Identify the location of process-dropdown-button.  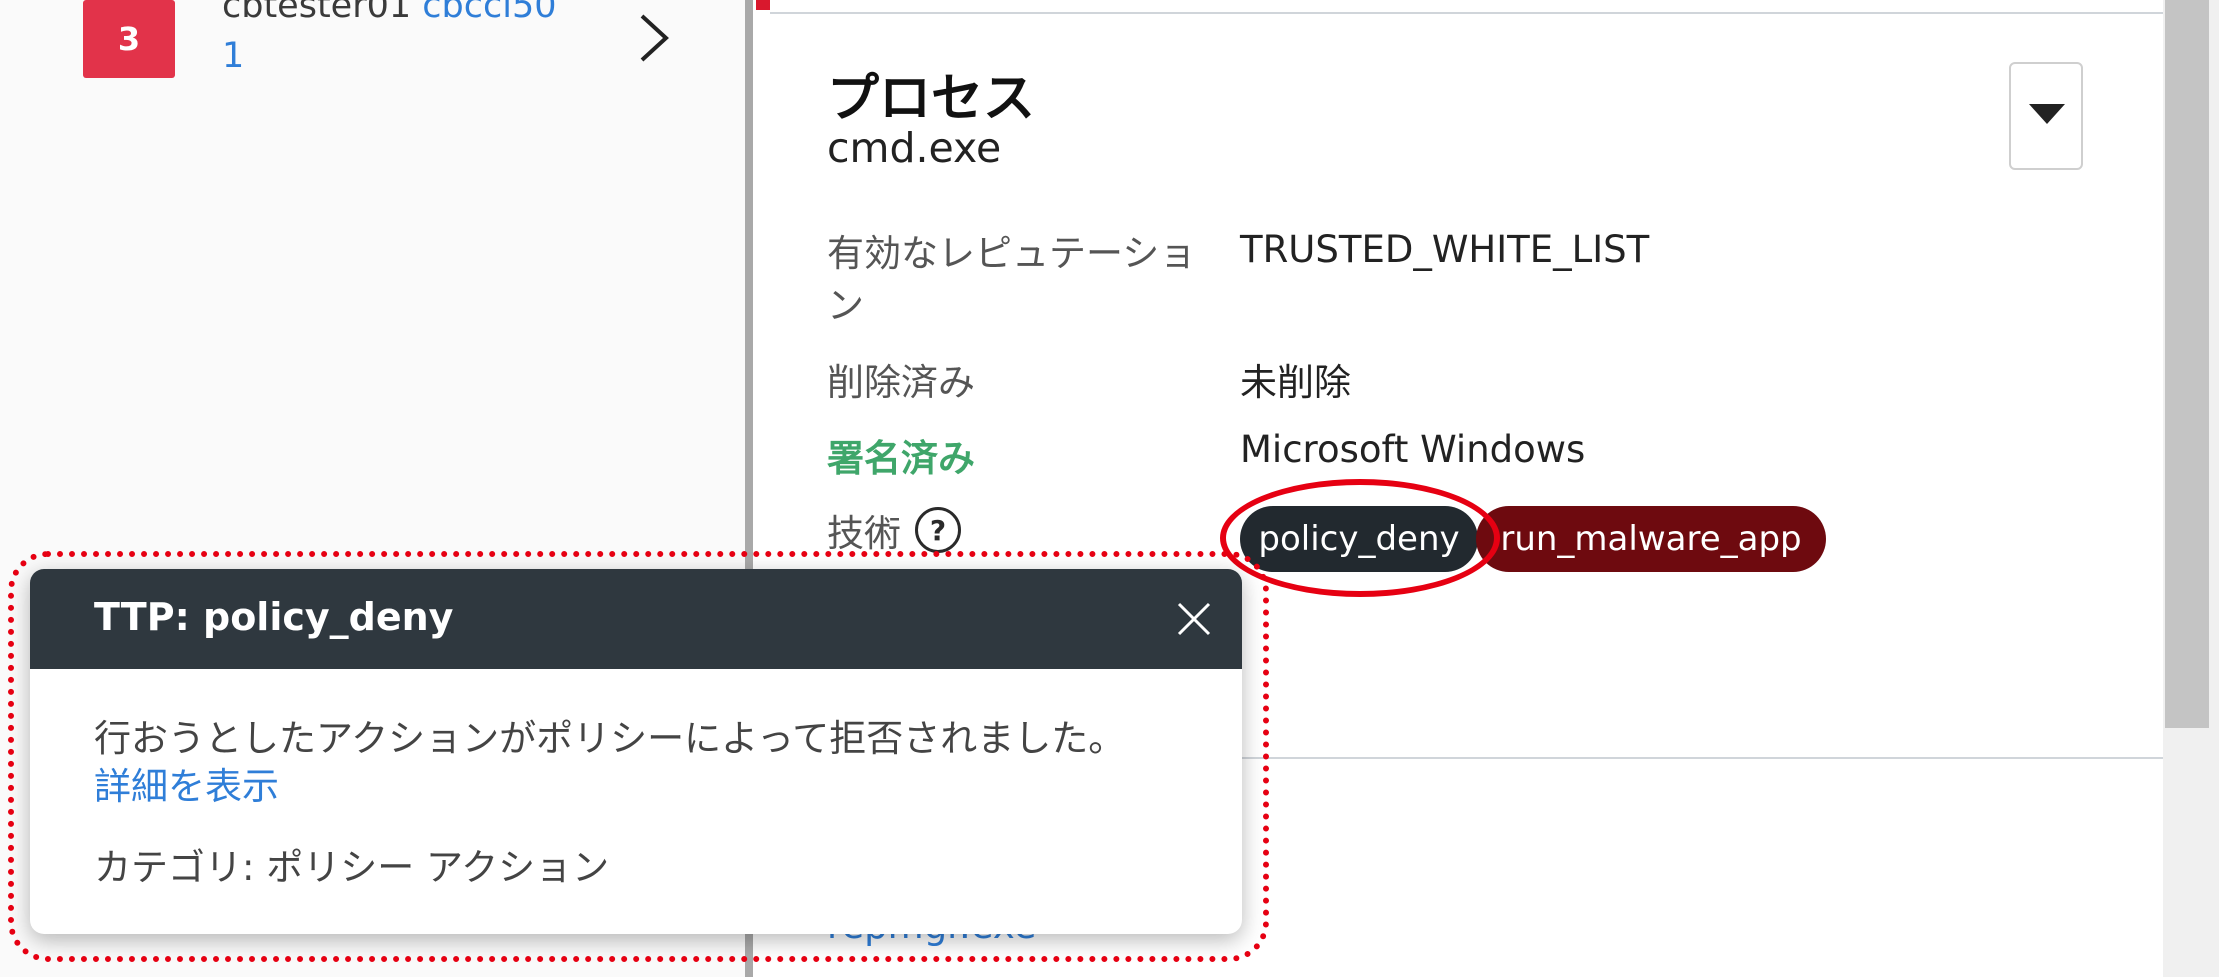
(2046, 116).